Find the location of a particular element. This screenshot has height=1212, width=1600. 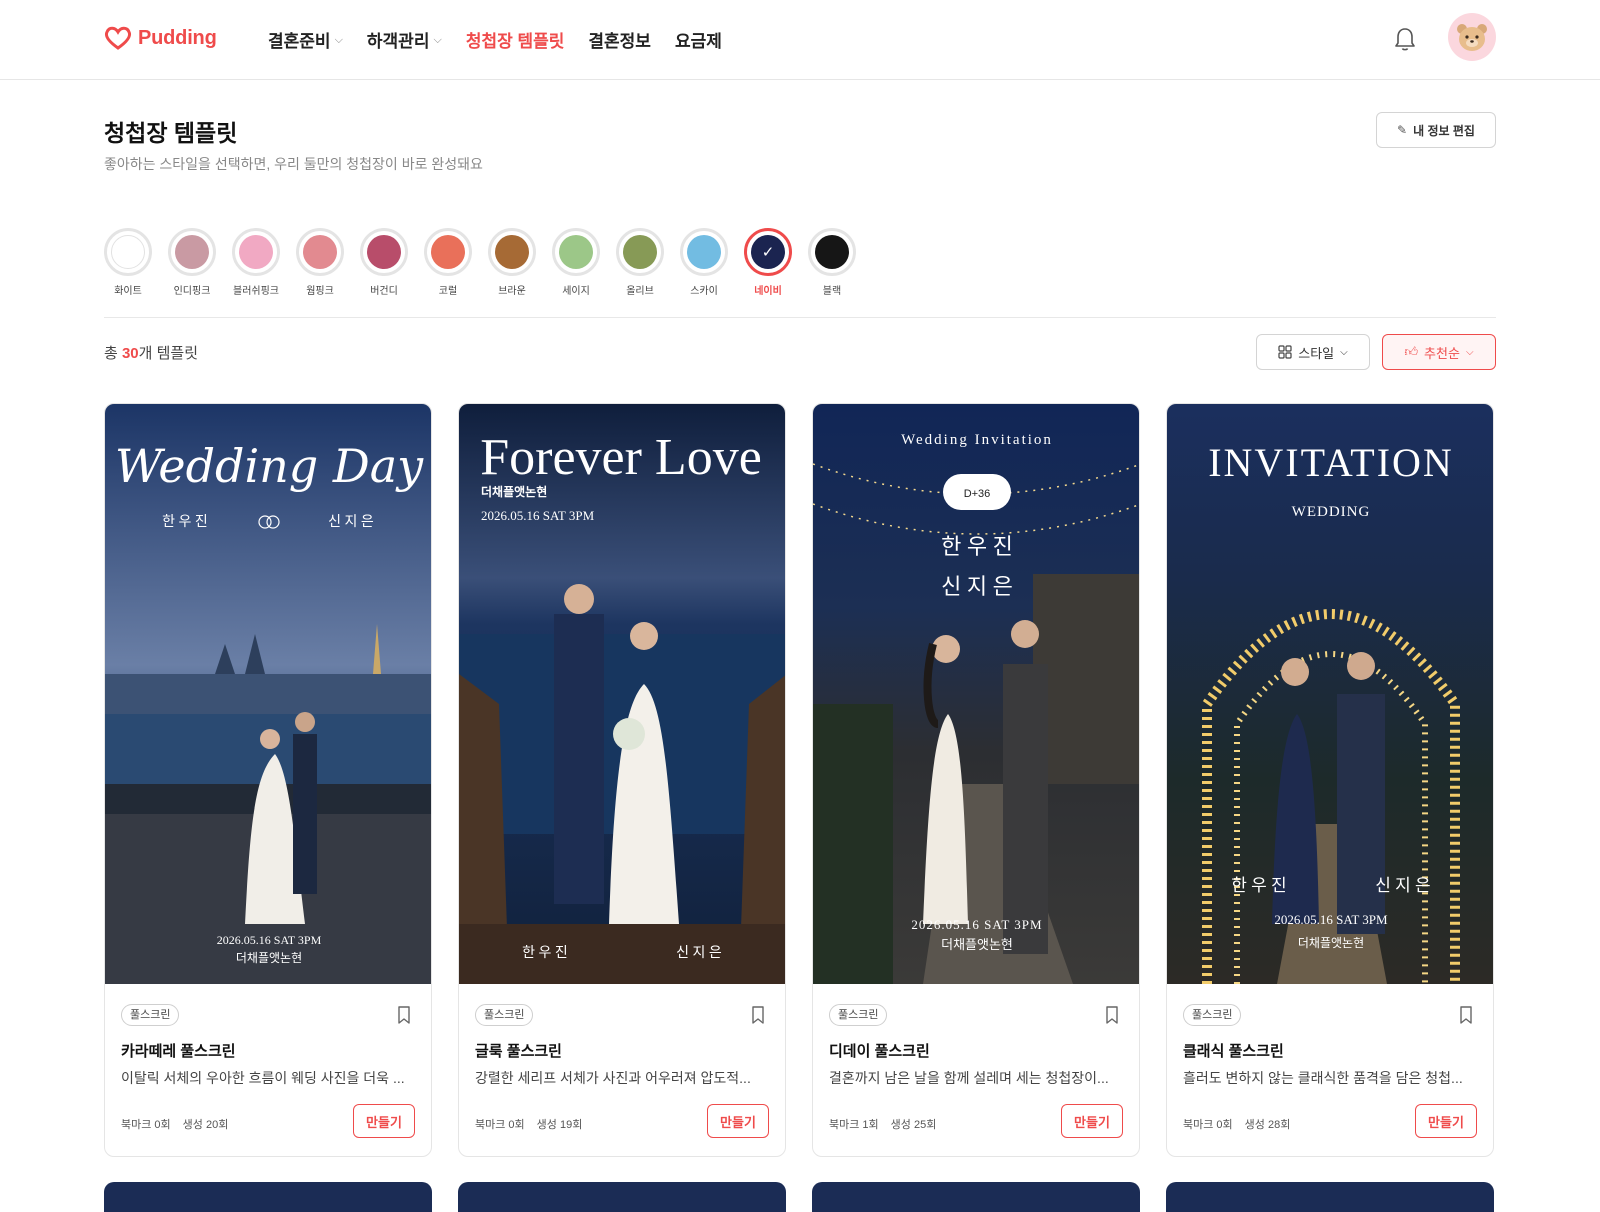

logo: Pudding is located at coordinates (160, 38).